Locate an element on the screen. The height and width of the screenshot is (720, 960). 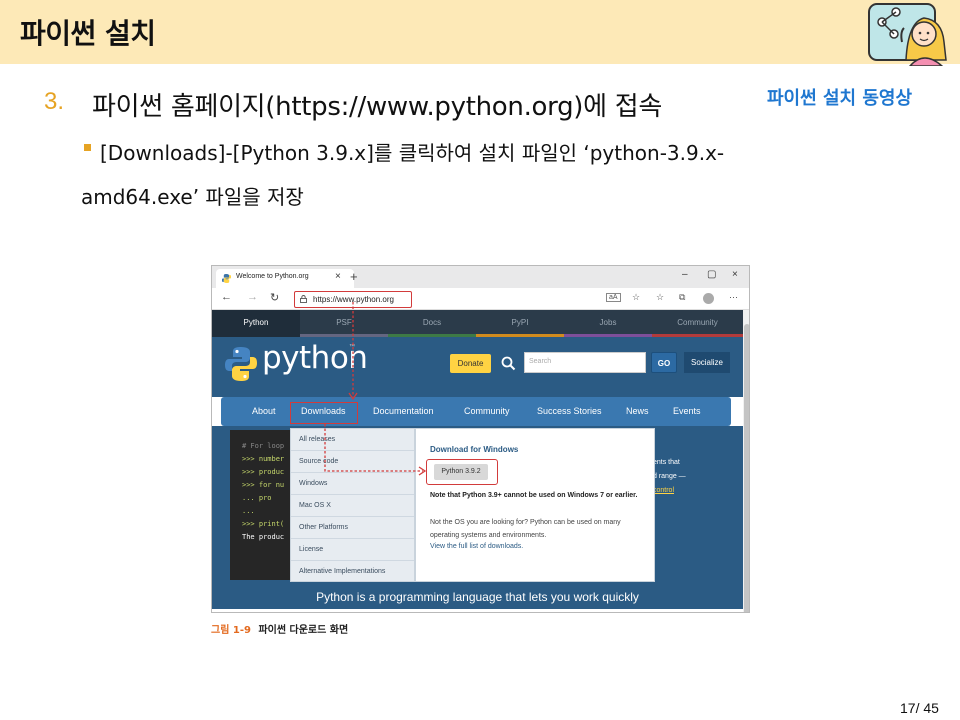
url-text: https://www.python.org is located at coordinates (353, 299).